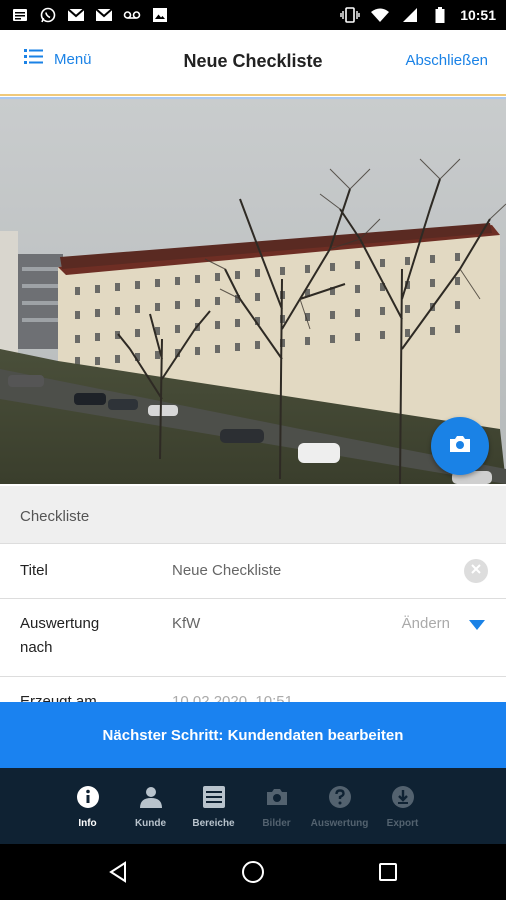 The image size is (506, 900). Describe the element at coordinates (339, 823) in the screenshot. I see `tab-evaluation-label: Auswertung` at that location.